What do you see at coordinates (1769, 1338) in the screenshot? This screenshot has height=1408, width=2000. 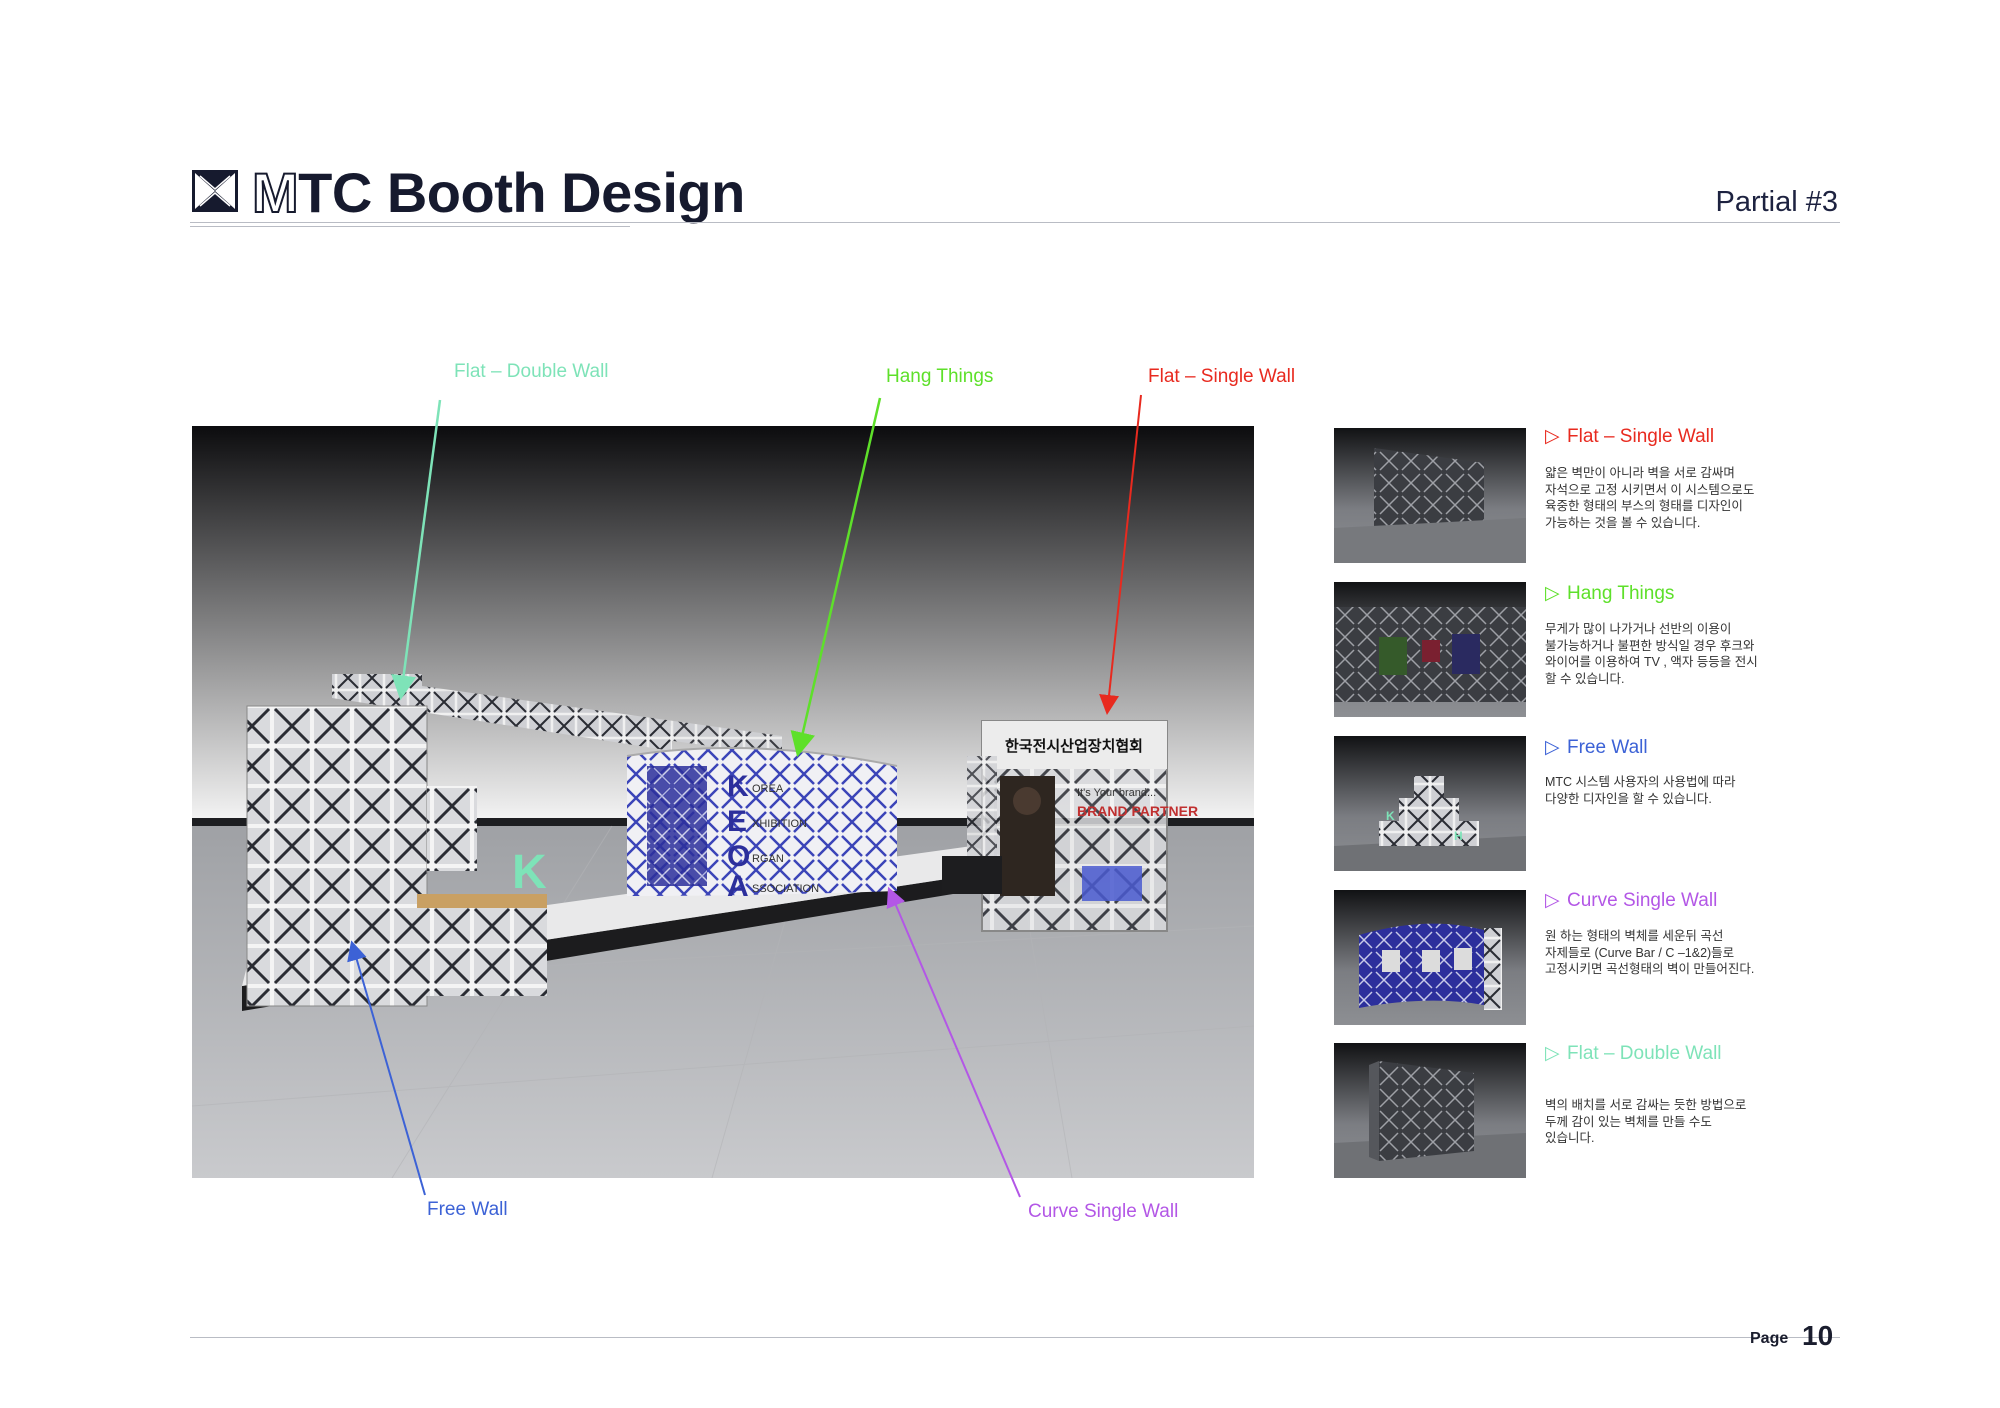 I see `page-label: Page` at bounding box center [1769, 1338].